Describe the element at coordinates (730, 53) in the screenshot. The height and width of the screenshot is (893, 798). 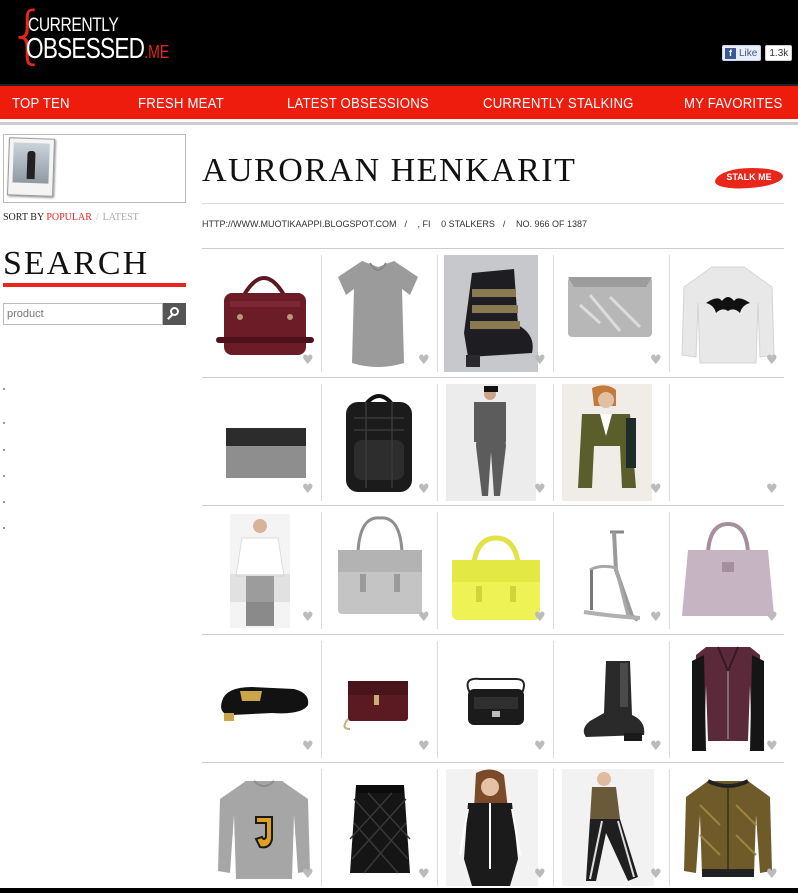
I see `facebook-icon: f` at that location.